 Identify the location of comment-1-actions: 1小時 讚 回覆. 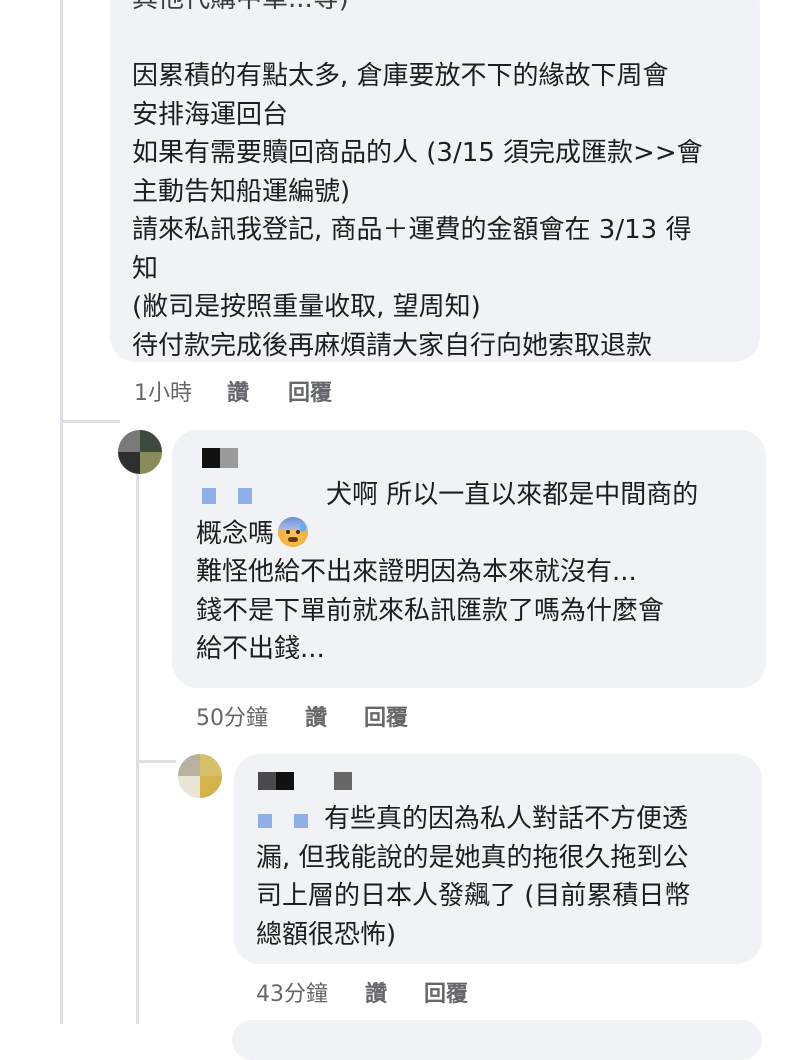
(233, 391).